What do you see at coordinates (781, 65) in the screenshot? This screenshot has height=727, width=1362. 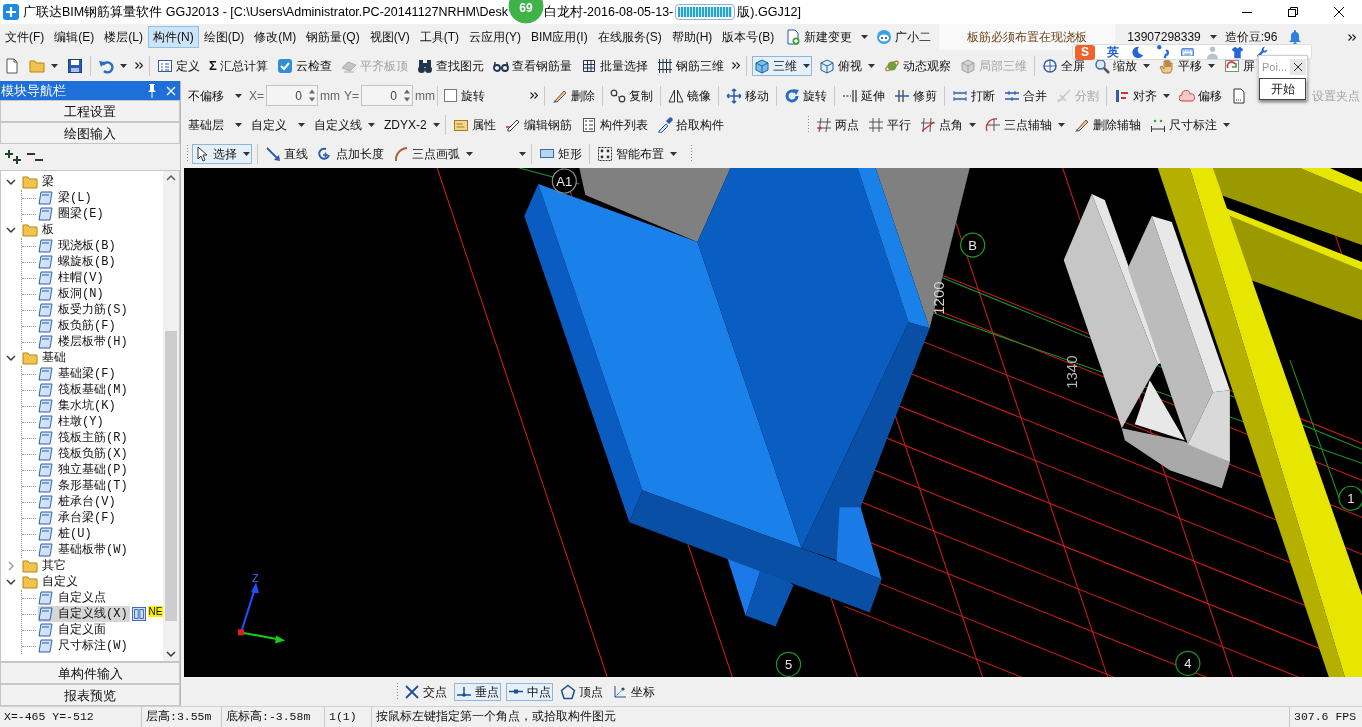 I see `dropdown-button: 三维` at bounding box center [781, 65].